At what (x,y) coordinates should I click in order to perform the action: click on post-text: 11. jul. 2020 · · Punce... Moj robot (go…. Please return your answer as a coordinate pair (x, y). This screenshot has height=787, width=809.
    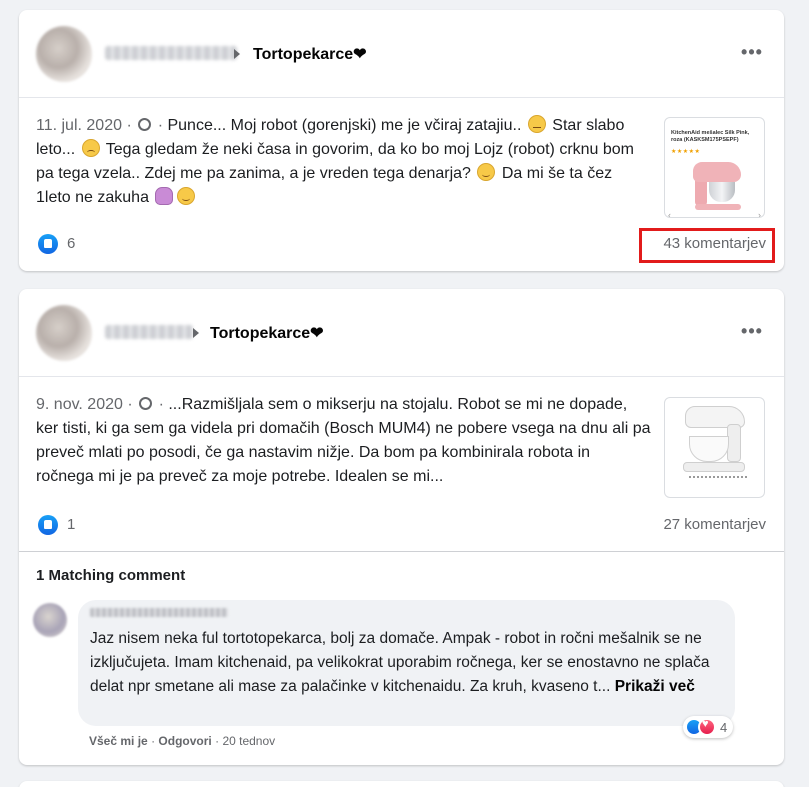
    Looking at the image, I should click on (343, 162).